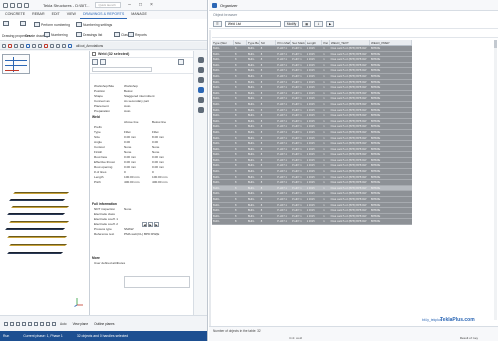  Describe the element at coordinates (155, 132) in the screenshot. I see `below-line-value: Fillet` at that location.